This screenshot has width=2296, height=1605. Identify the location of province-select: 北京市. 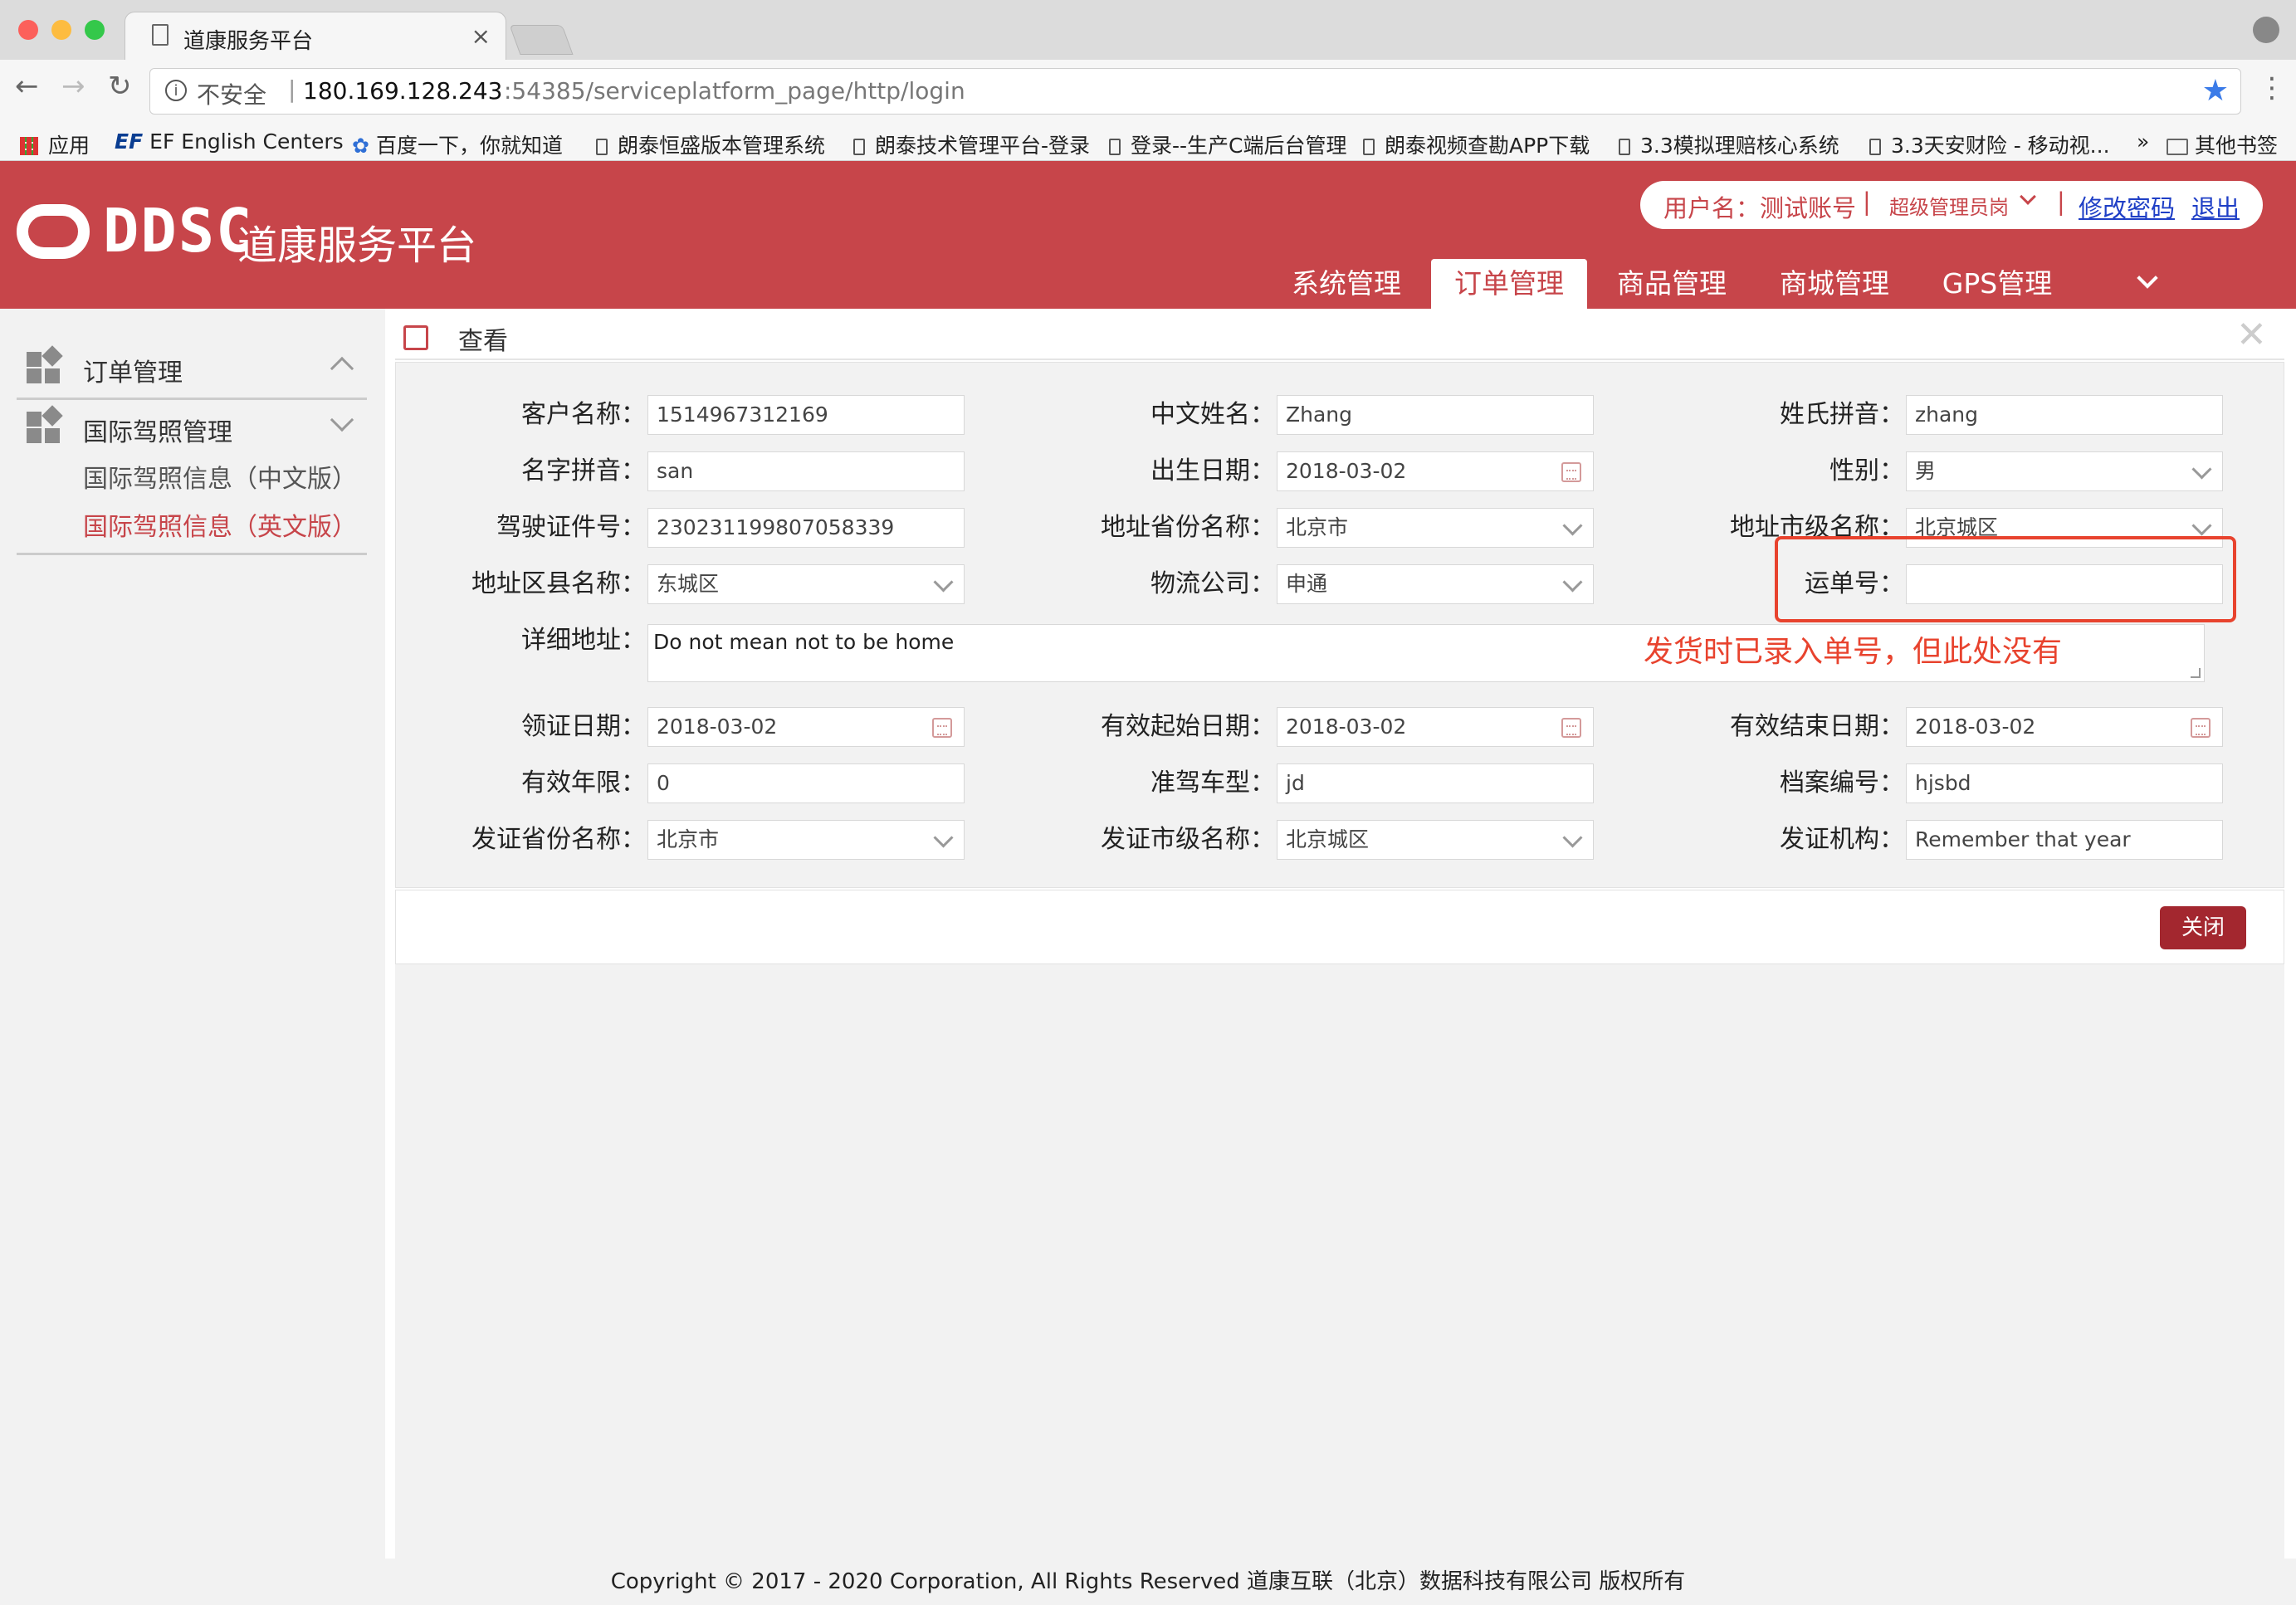
(1435, 528).